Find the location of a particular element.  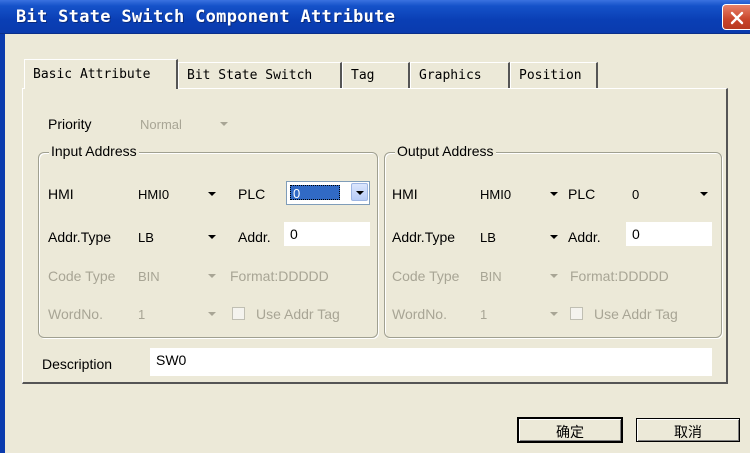

priority-label: Priority is located at coordinates (70, 124).